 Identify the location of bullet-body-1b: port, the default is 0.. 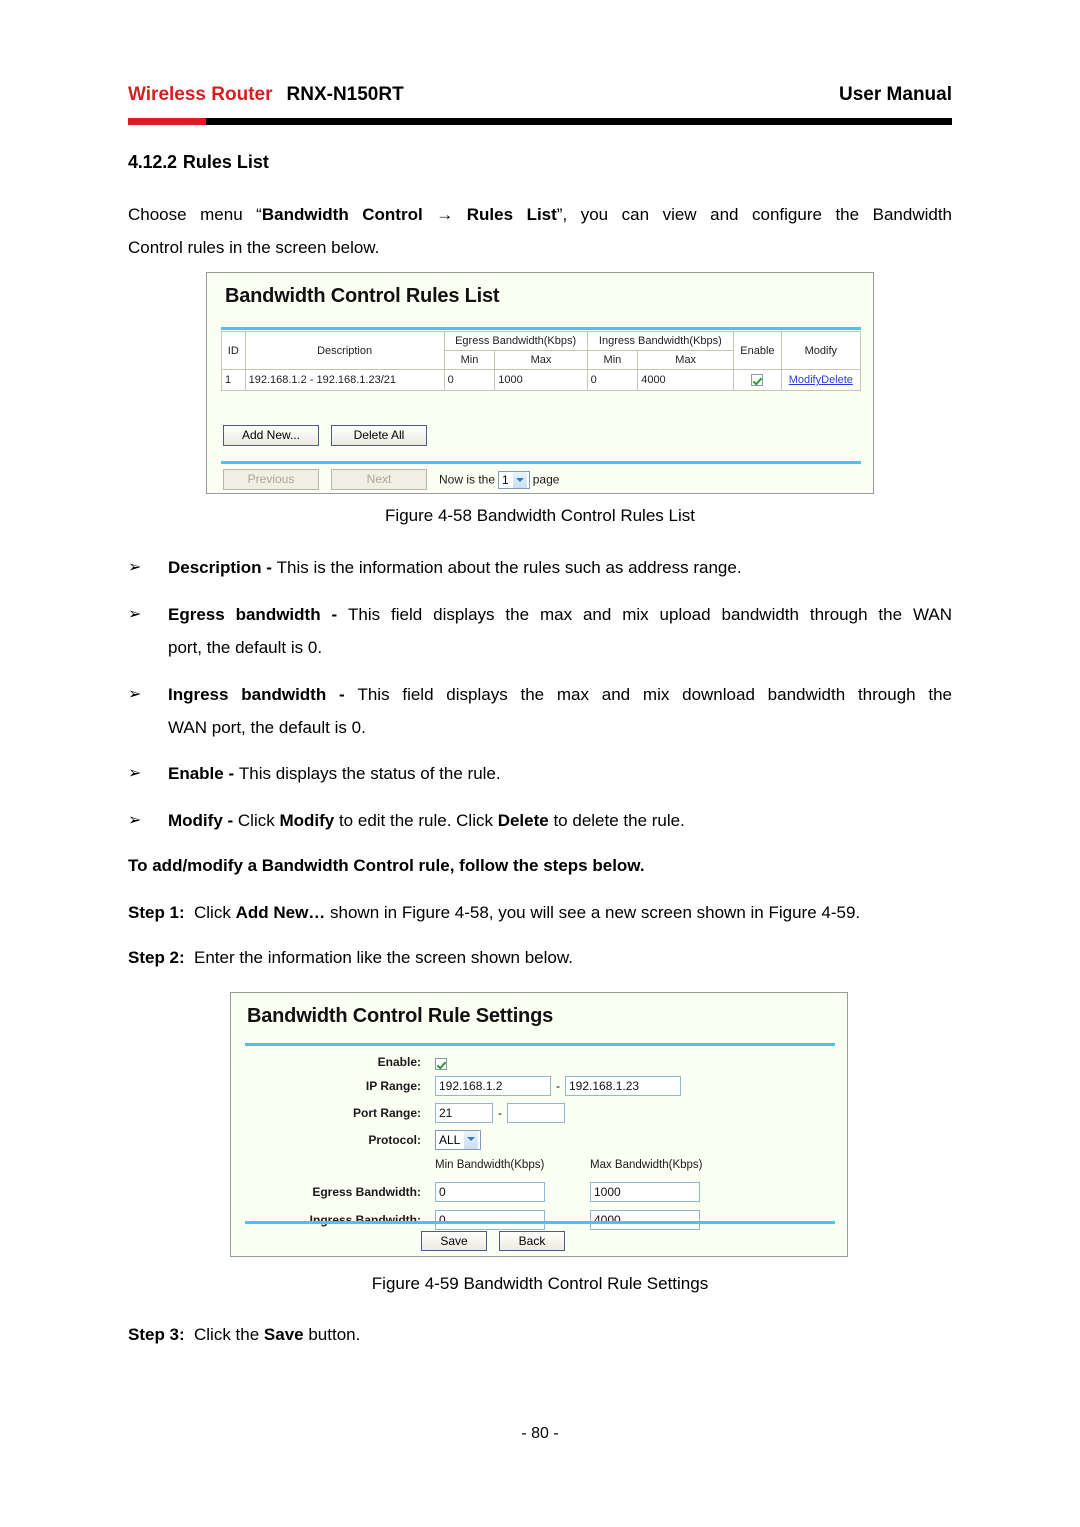
(245, 647).